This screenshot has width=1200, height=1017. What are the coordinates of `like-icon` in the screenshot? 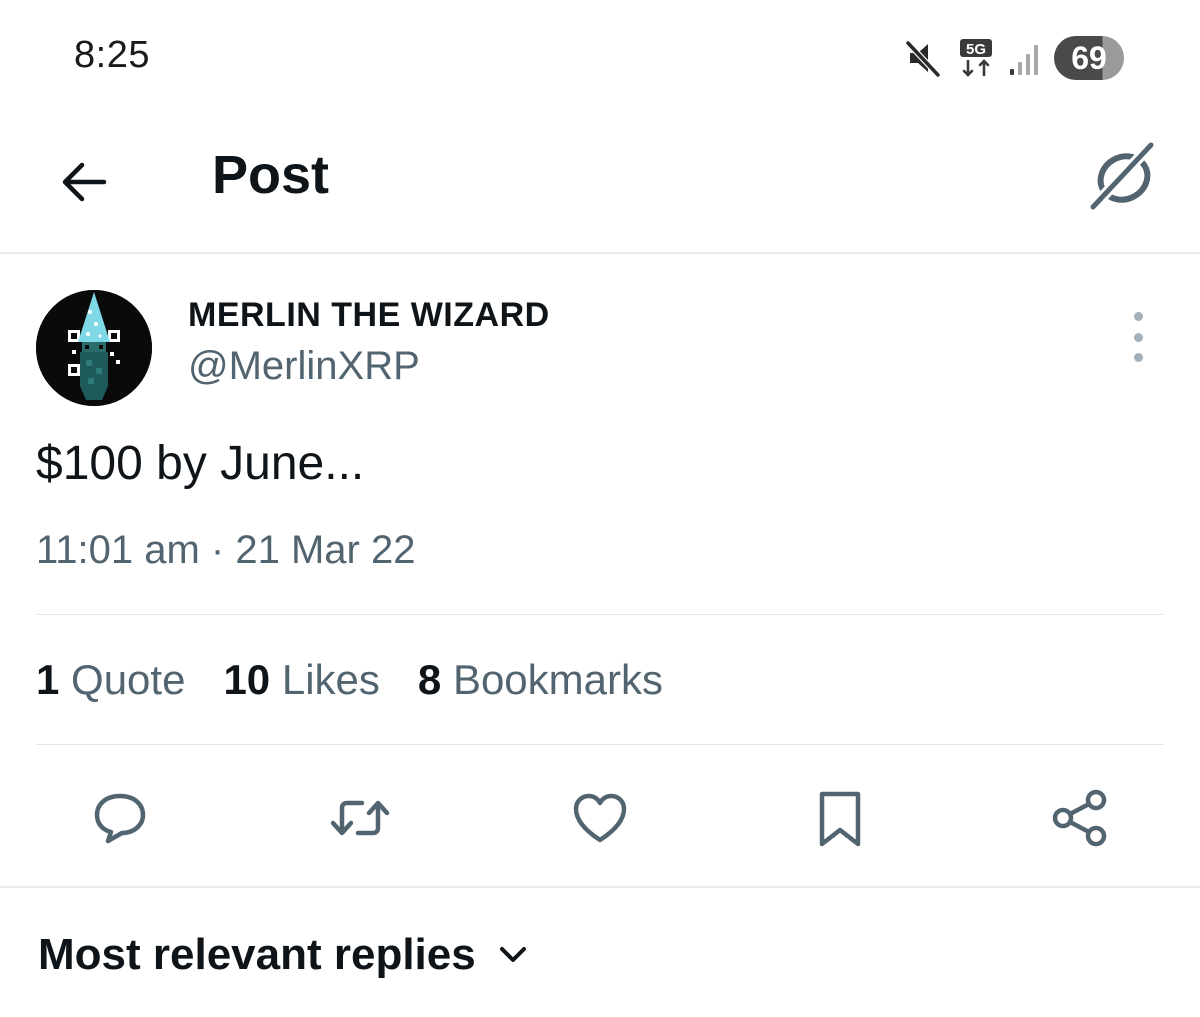 It's located at (600, 818).